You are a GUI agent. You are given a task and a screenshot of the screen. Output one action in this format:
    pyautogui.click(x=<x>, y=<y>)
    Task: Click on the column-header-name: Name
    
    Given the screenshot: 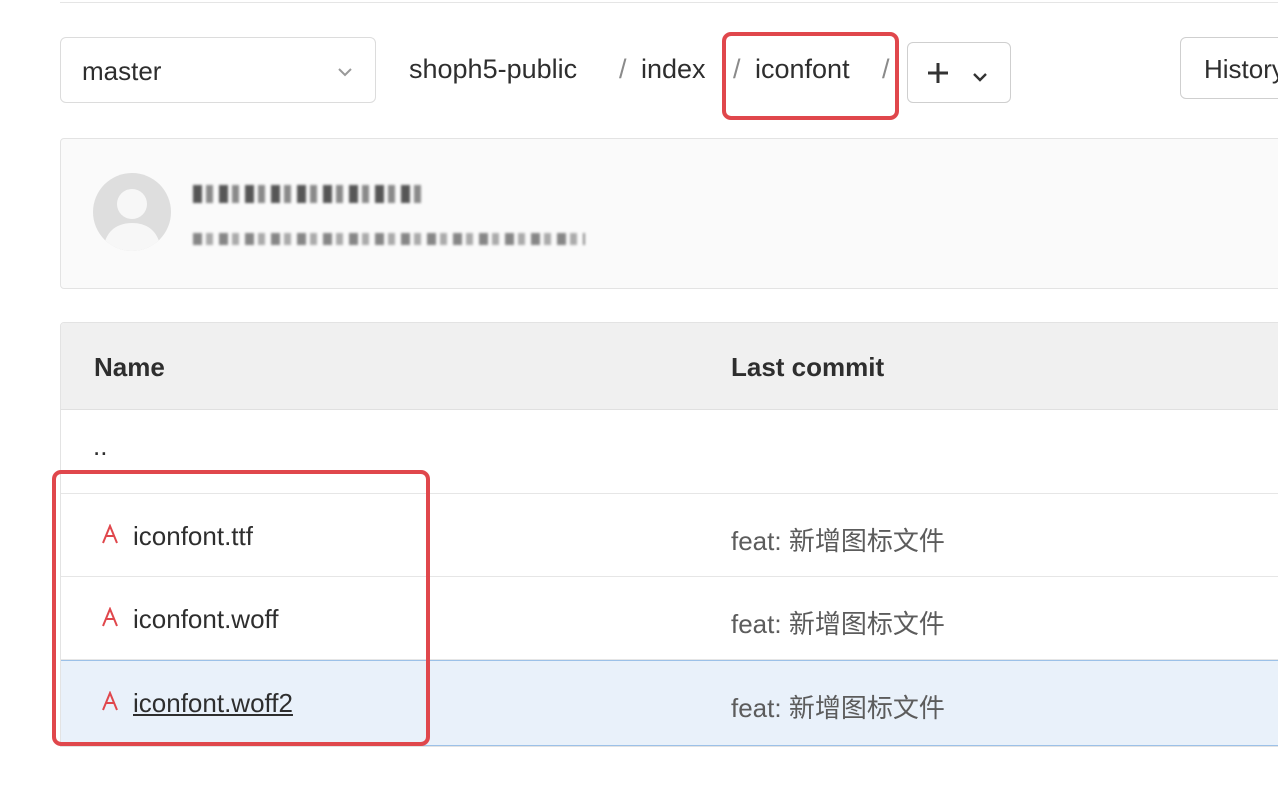 What is the action you would take?
    pyautogui.click(x=129, y=367)
    